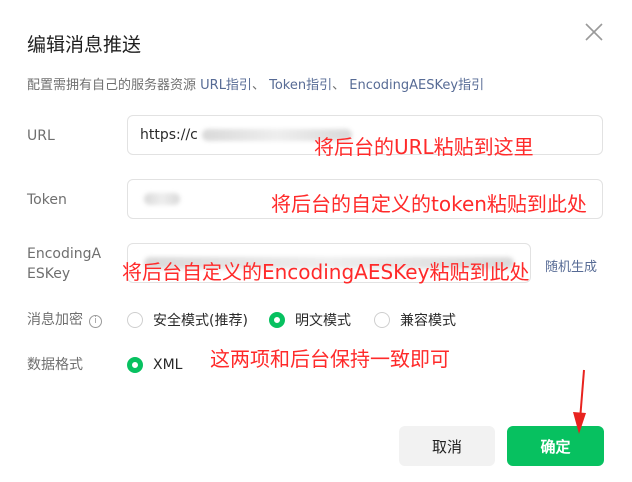  Describe the element at coordinates (326, 272) in the screenshot. I see `annotation-aeskey: 将后台自定义的EncodingAESKey粘贴到此处` at that location.